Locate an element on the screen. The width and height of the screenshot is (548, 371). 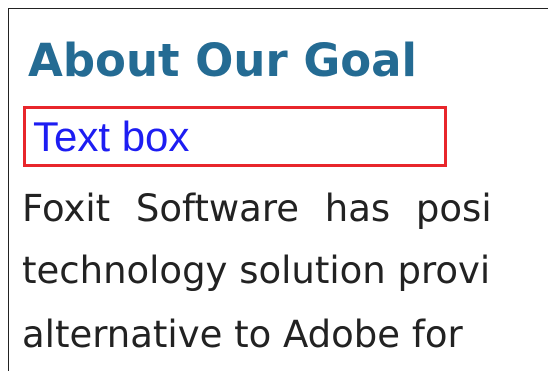
text-box-field: Text box is located at coordinates (235, 136).